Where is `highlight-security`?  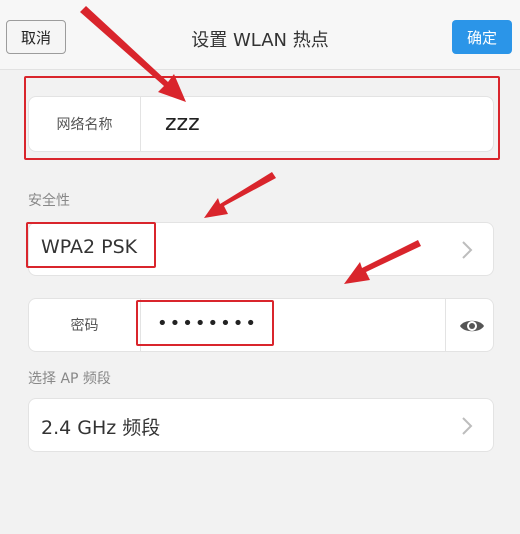 highlight-security is located at coordinates (91, 245).